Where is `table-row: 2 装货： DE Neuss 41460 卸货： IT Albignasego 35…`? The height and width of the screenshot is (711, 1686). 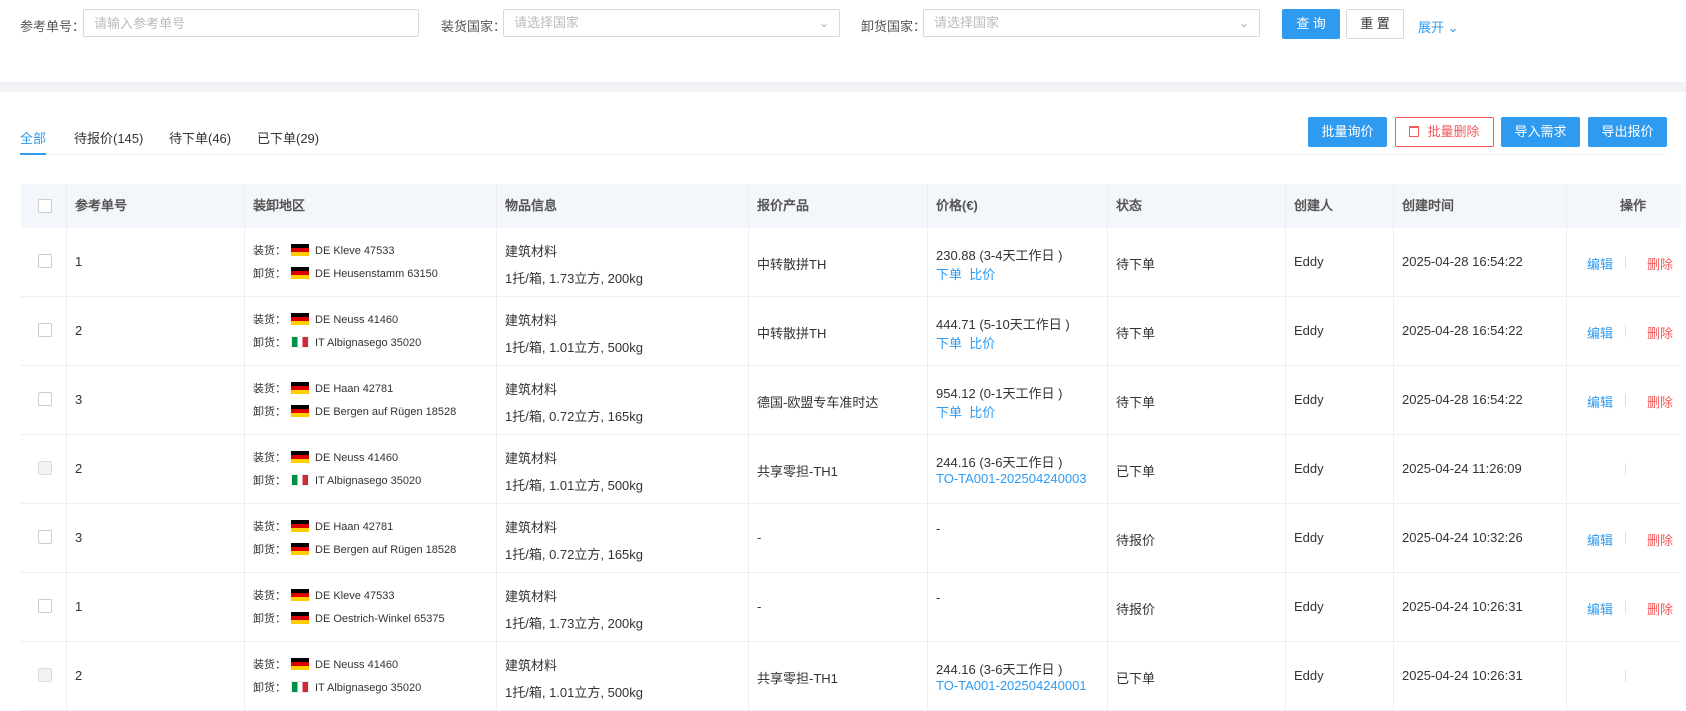
table-row: 2 装货： DE Neuss 41460 卸货： IT Albignasego 35… is located at coordinates (851, 469).